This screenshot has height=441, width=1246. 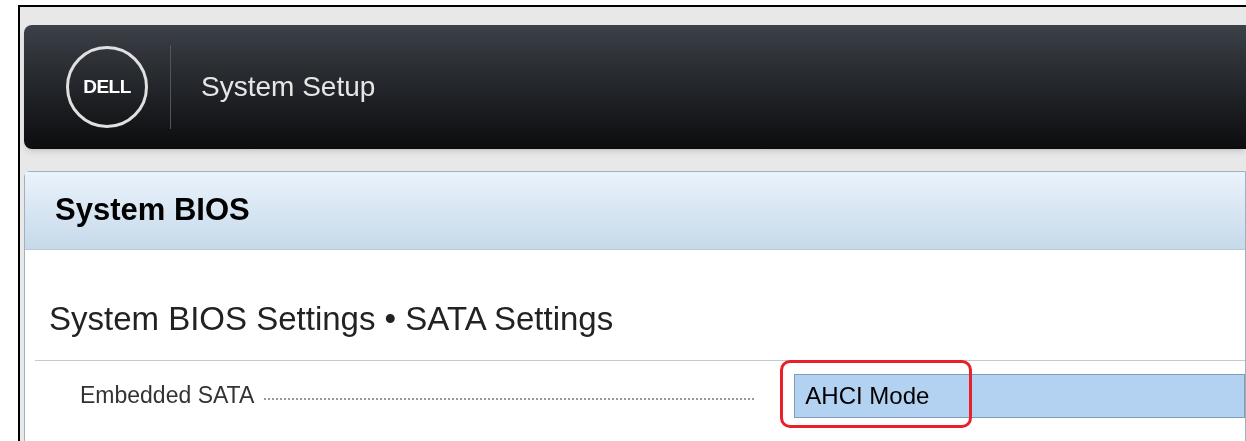 What do you see at coordinates (1019, 395) in the screenshot?
I see `mode-dropdown: AHCI Mode` at bounding box center [1019, 395].